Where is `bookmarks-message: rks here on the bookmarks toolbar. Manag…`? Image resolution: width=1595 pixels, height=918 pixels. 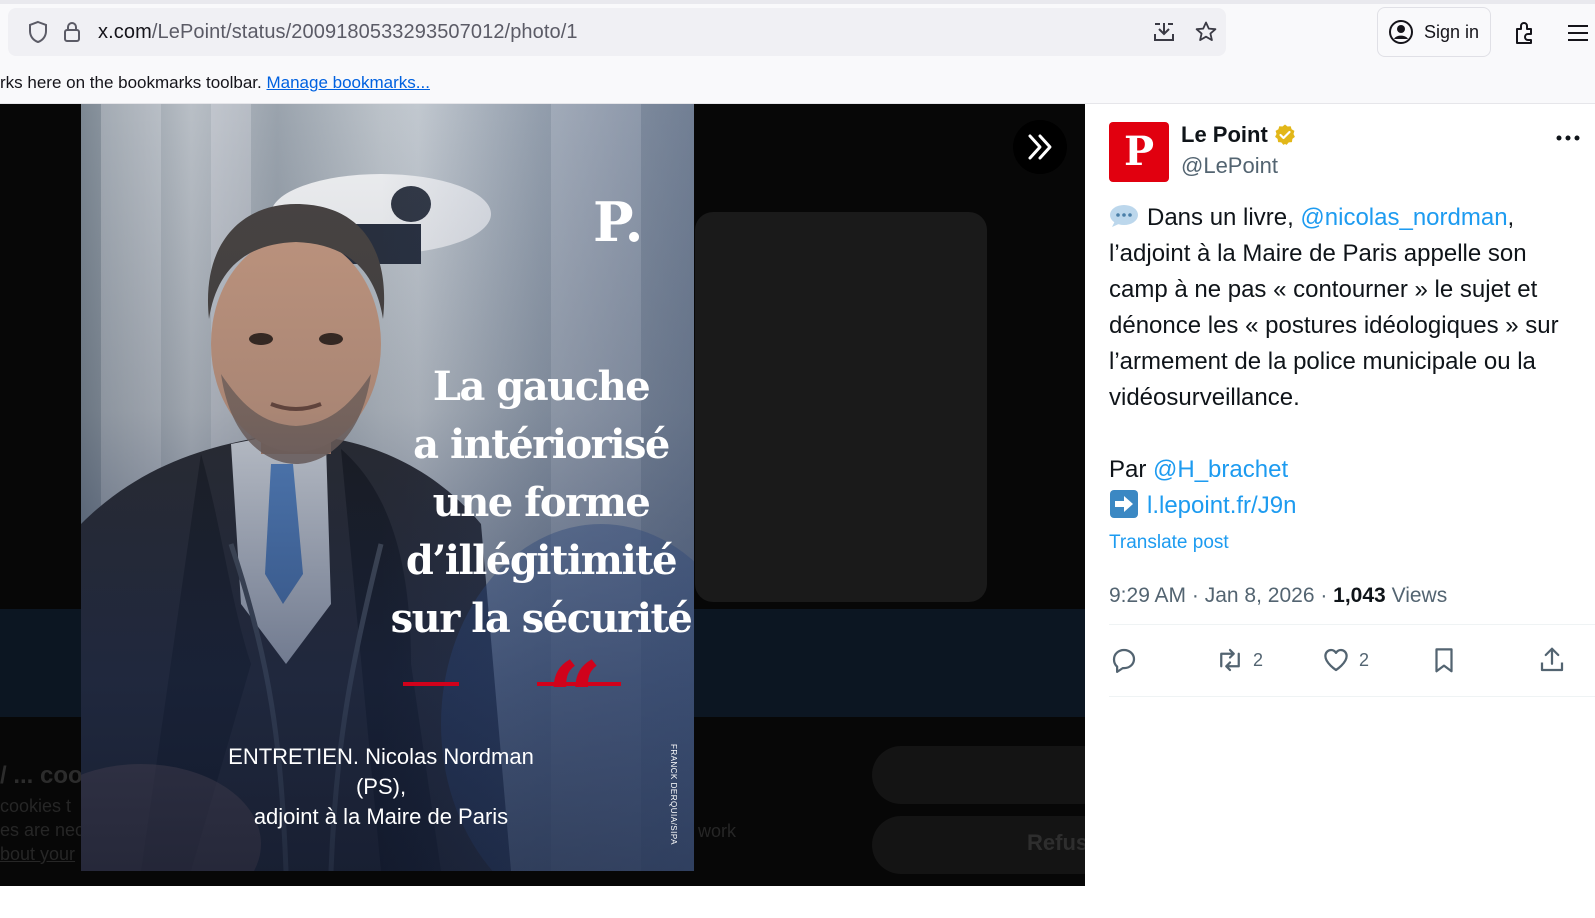
bookmarks-message: rks here on the bookmarks toolbar. Manag… is located at coordinates (215, 83).